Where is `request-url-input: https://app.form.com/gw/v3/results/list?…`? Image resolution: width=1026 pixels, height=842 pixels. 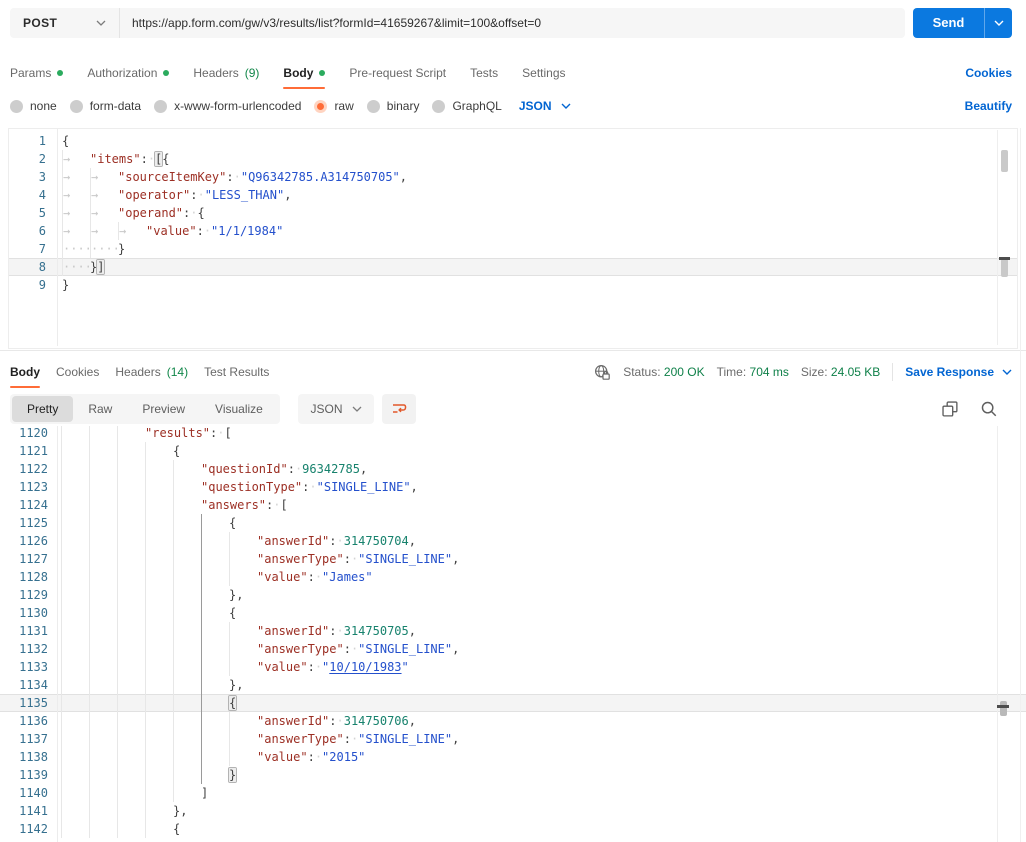
request-url-input: https://app.form.com/gw/v3/results/list?… is located at coordinates (330, 23).